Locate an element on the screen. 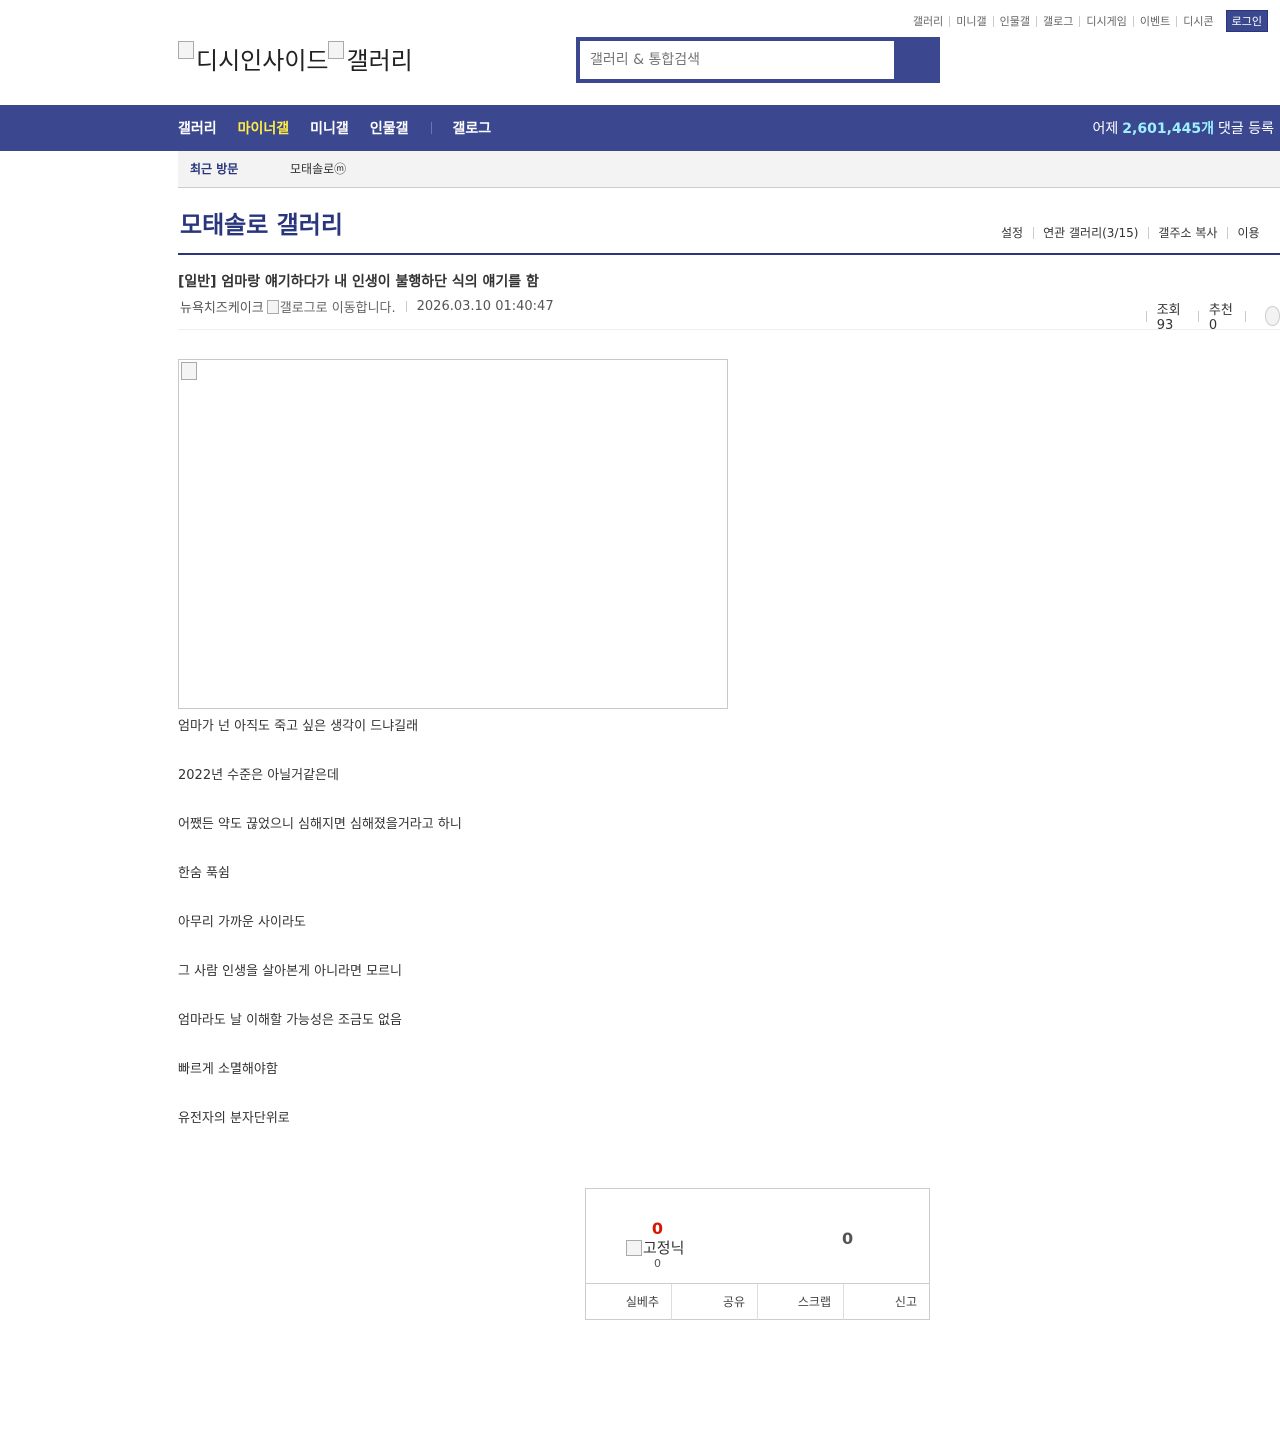 The image size is (1280, 1429). recent-visit-title: 최근 방문 is located at coordinates (214, 169).